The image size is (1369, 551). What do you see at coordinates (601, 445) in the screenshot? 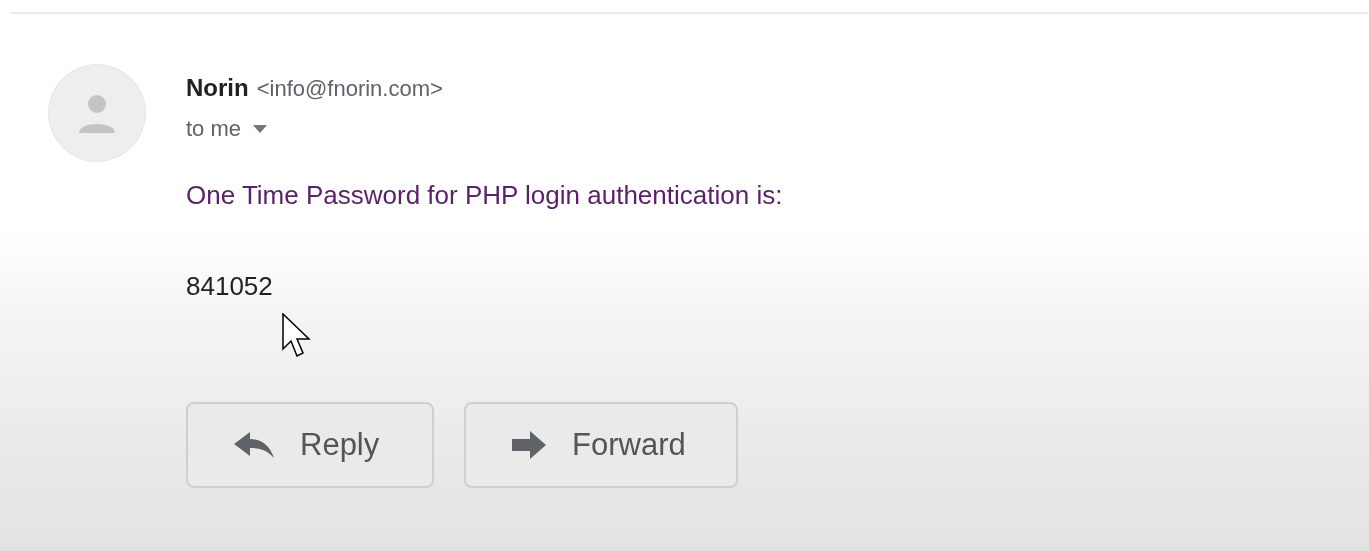
I see `forward-button: Forward` at bounding box center [601, 445].